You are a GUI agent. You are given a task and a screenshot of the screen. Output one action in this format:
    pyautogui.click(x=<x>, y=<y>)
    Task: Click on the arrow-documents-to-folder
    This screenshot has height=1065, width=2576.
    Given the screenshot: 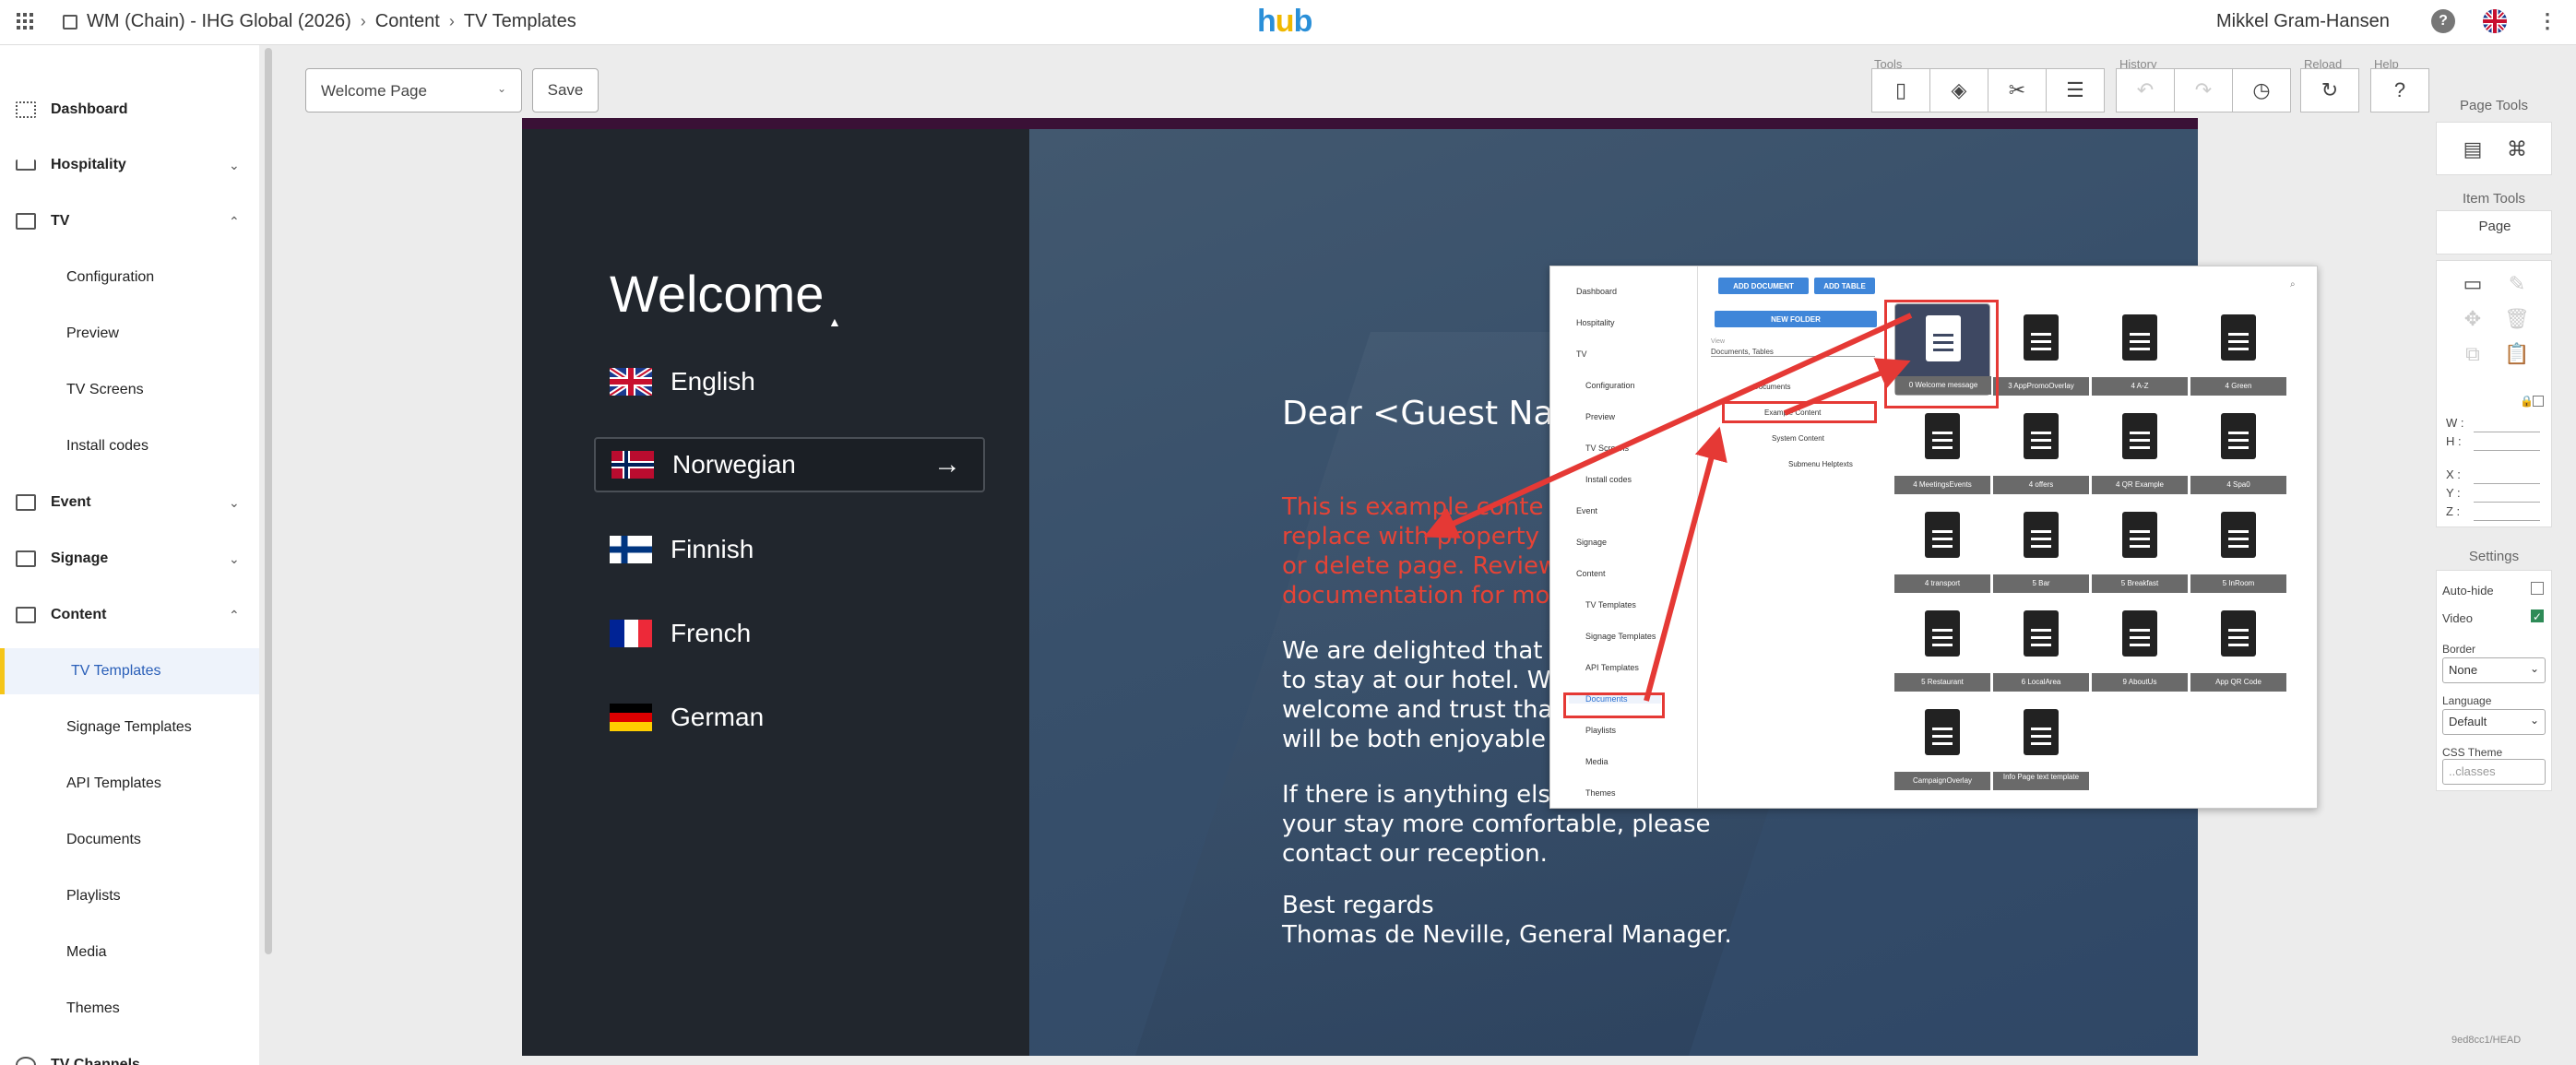 What is the action you would take?
    pyautogui.click(x=1685, y=564)
    